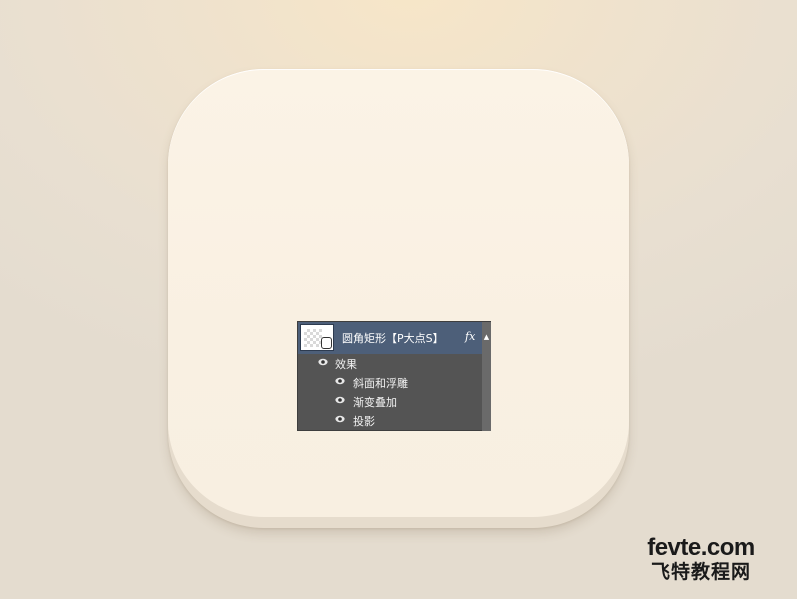 The image size is (797, 599). What do you see at coordinates (380, 383) in the screenshot?
I see `effect-label: 斜面和浮雕` at bounding box center [380, 383].